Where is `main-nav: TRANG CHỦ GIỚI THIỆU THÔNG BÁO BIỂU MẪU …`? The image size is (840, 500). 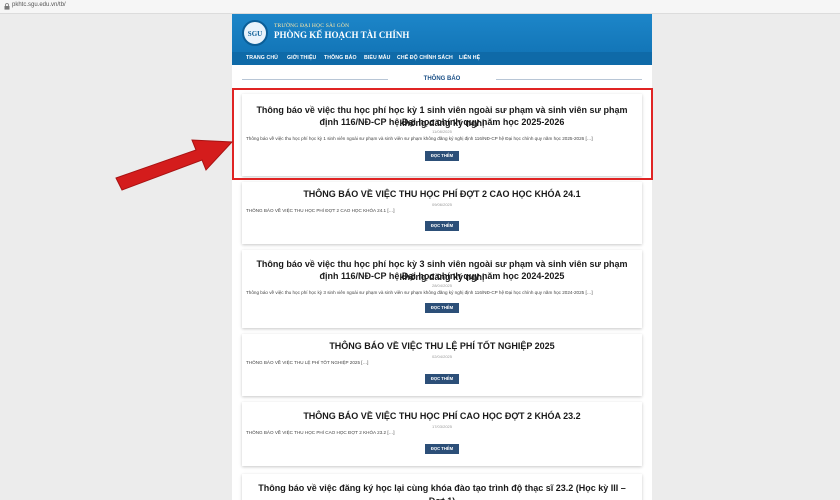 main-nav: TRANG CHỦ GIỚI THIỆU THÔNG BÁO BIỂU MẪU … is located at coordinates (442, 58).